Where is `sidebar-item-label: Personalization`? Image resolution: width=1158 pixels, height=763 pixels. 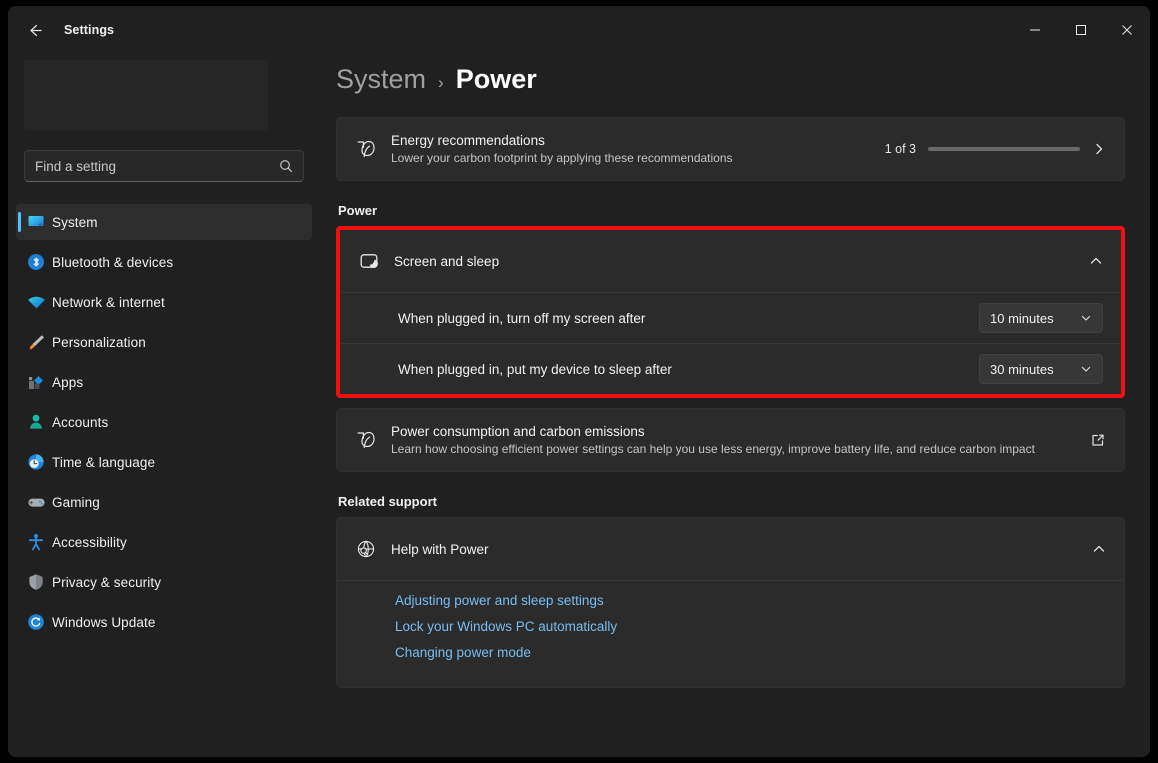 sidebar-item-label: Personalization is located at coordinates (99, 342).